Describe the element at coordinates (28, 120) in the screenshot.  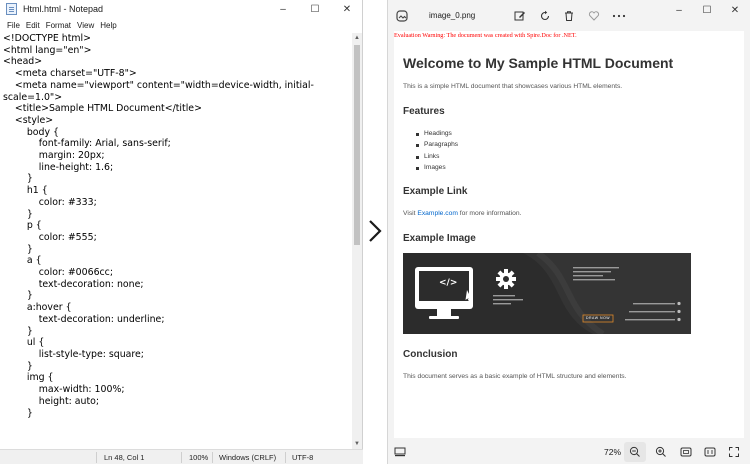
I see `code-line: <style>` at that location.